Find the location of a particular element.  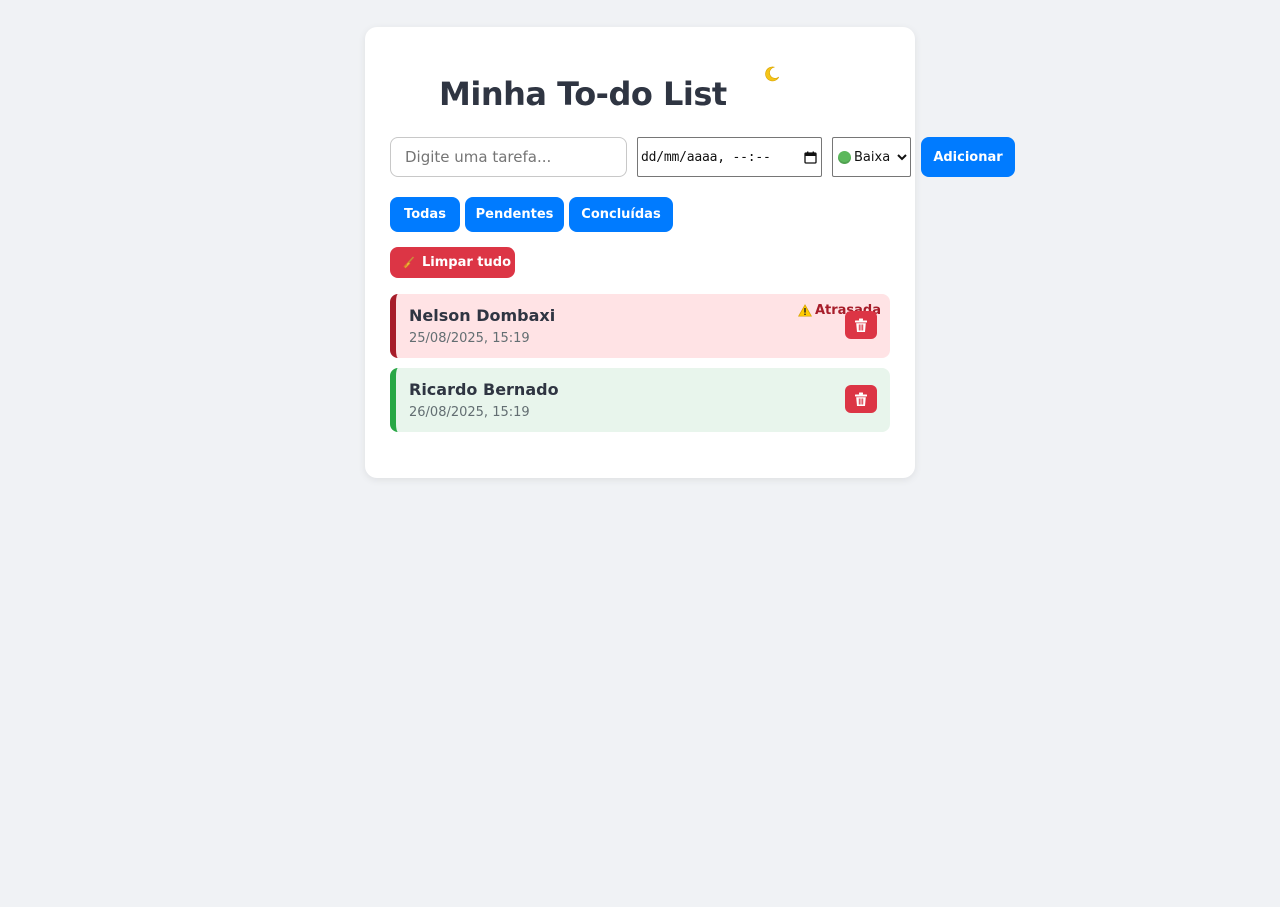

add-task-button: Adicionar is located at coordinates (968, 157).